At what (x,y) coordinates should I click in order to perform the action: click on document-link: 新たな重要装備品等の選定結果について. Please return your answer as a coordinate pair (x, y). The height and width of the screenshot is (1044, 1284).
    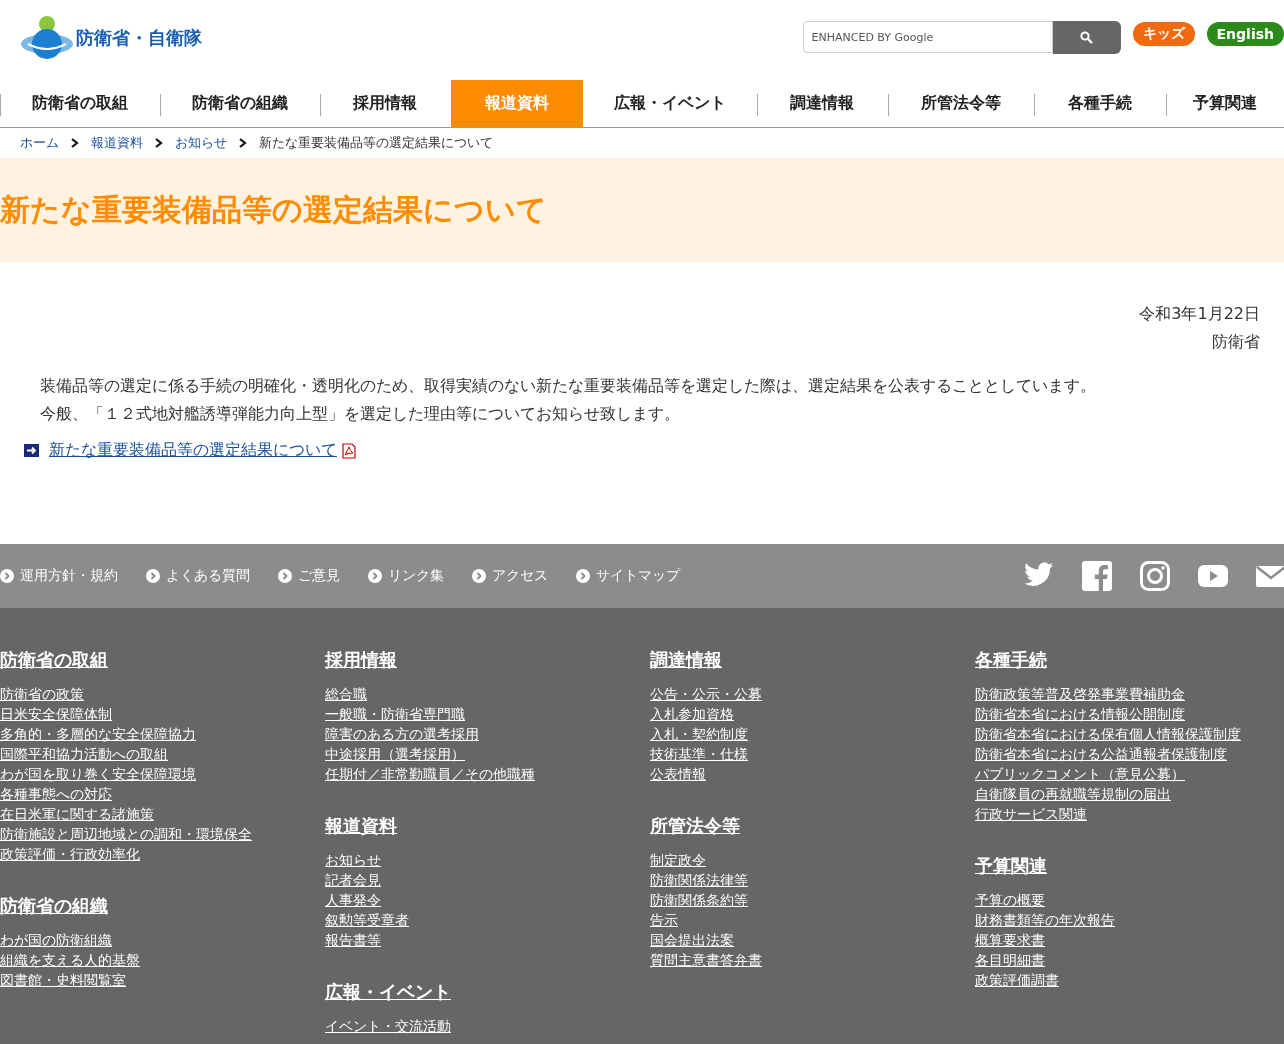
    Looking at the image, I should click on (193, 450).